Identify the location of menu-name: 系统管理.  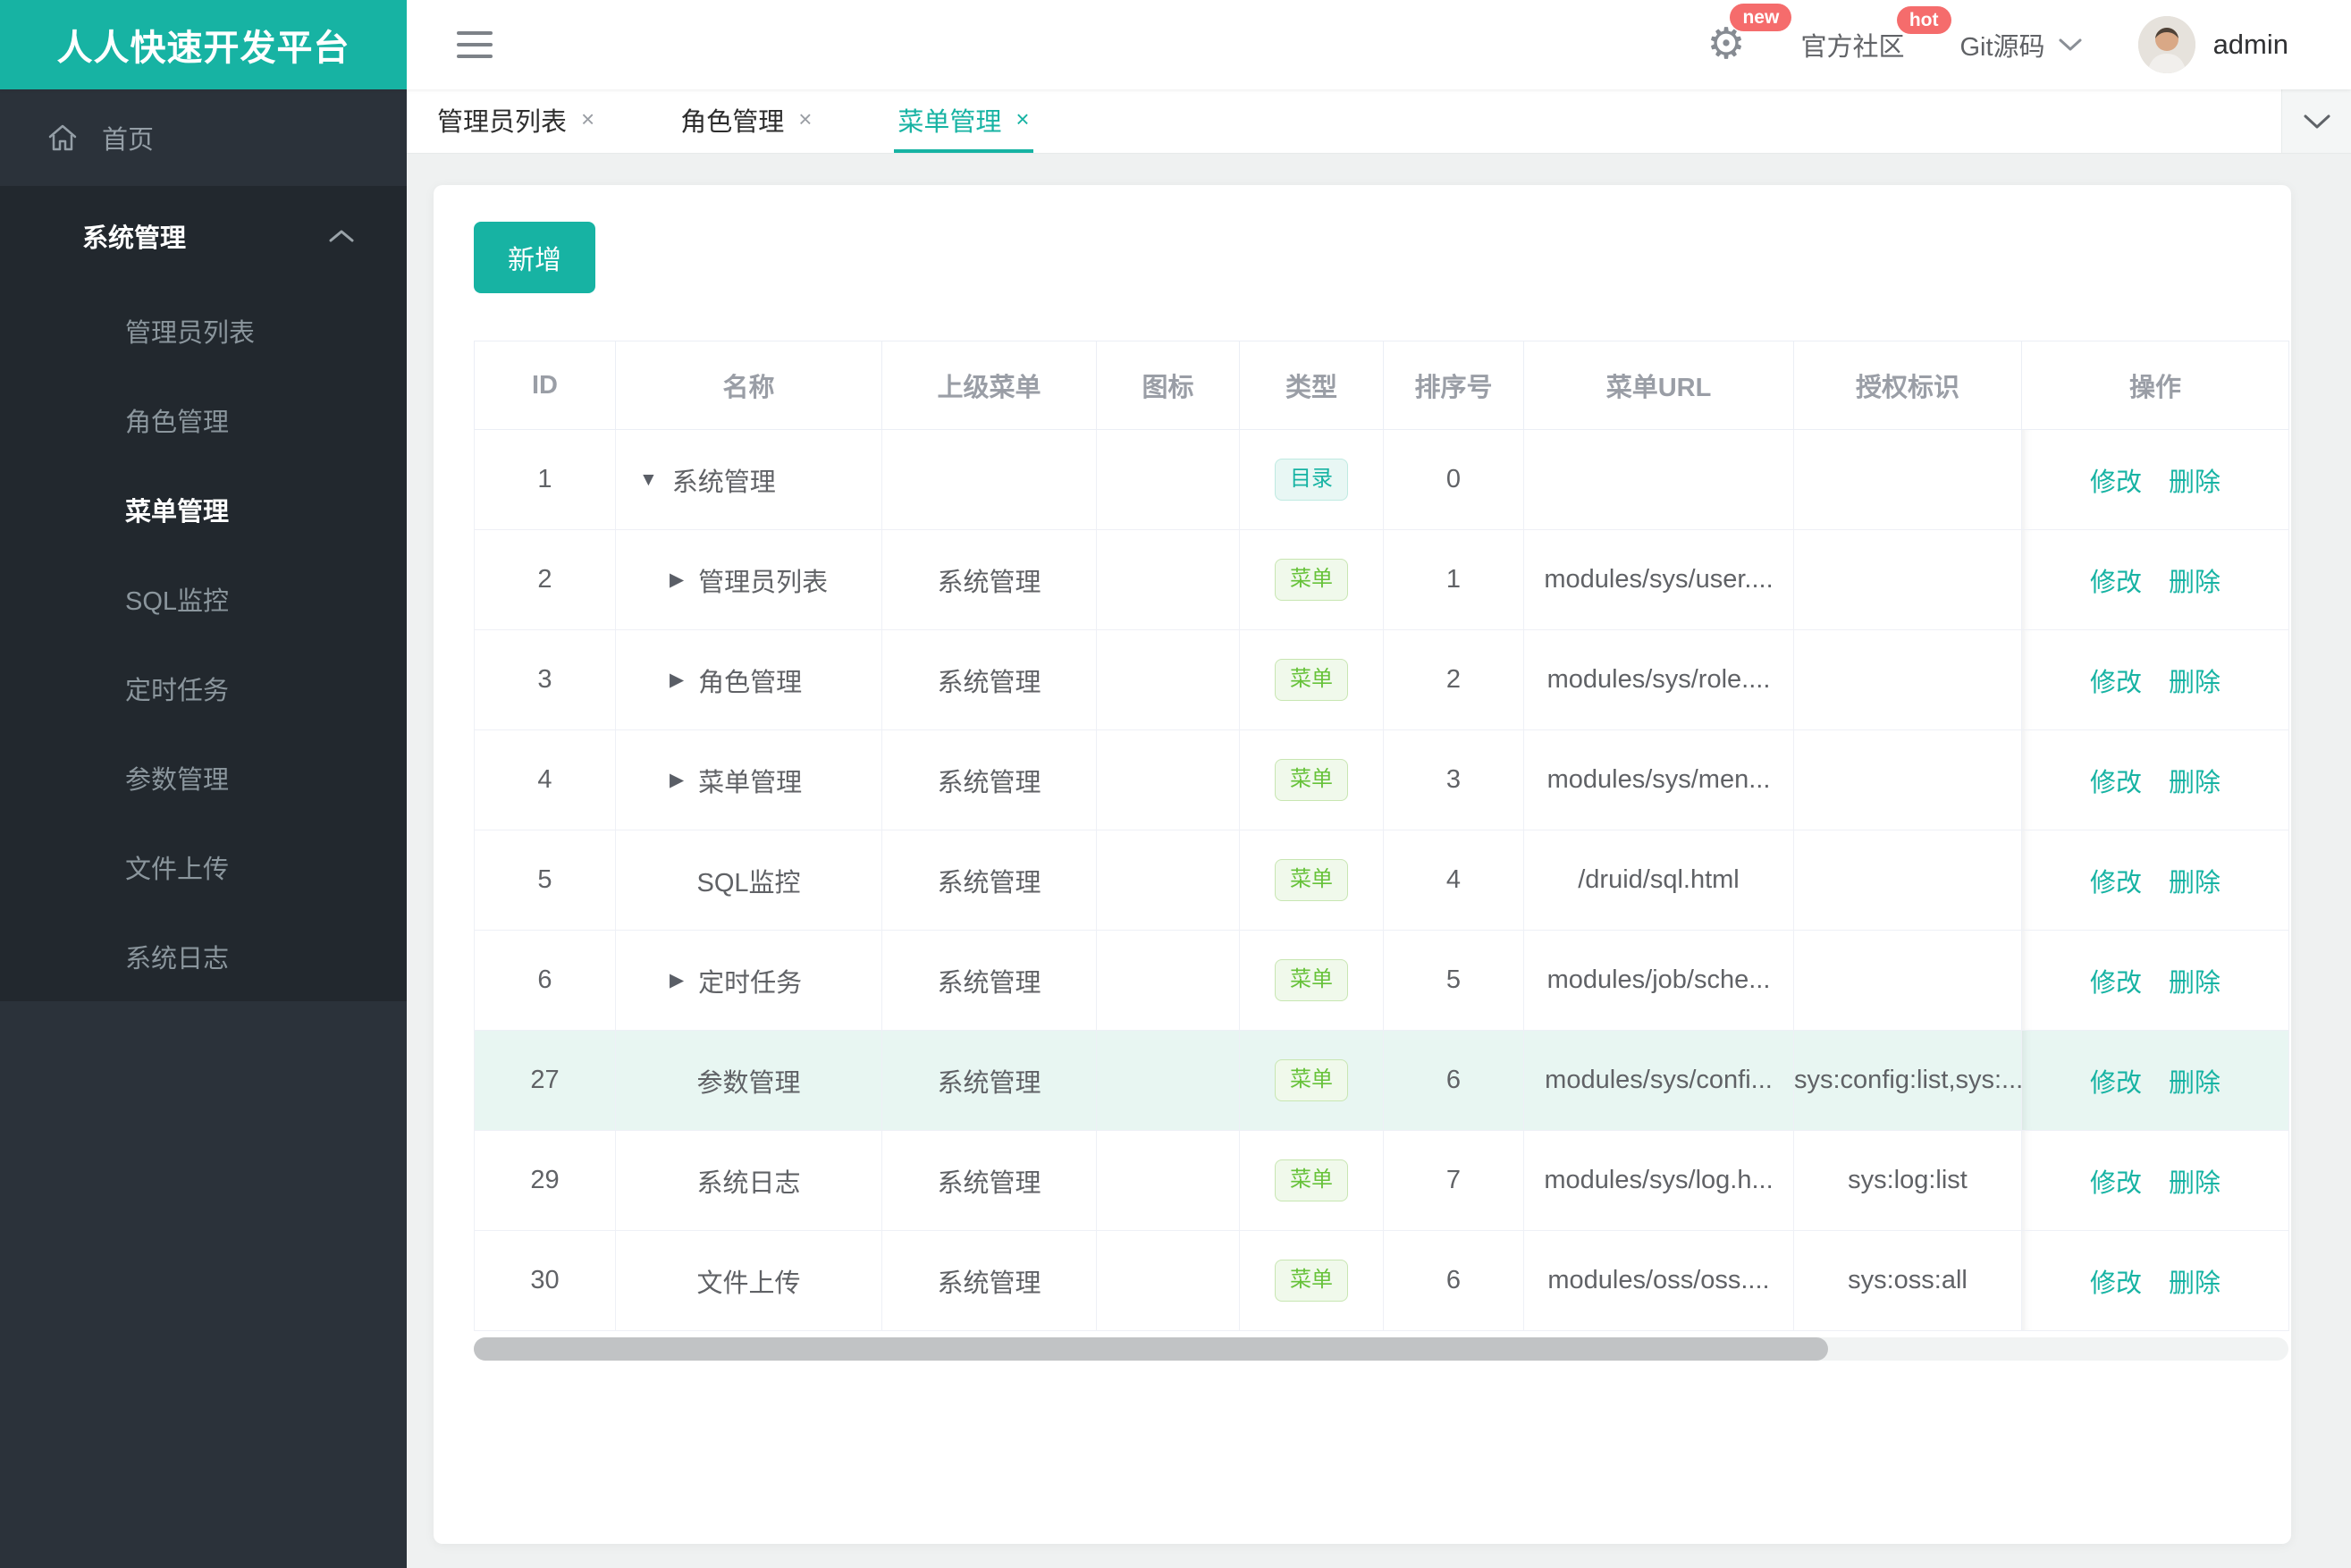
(723, 482).